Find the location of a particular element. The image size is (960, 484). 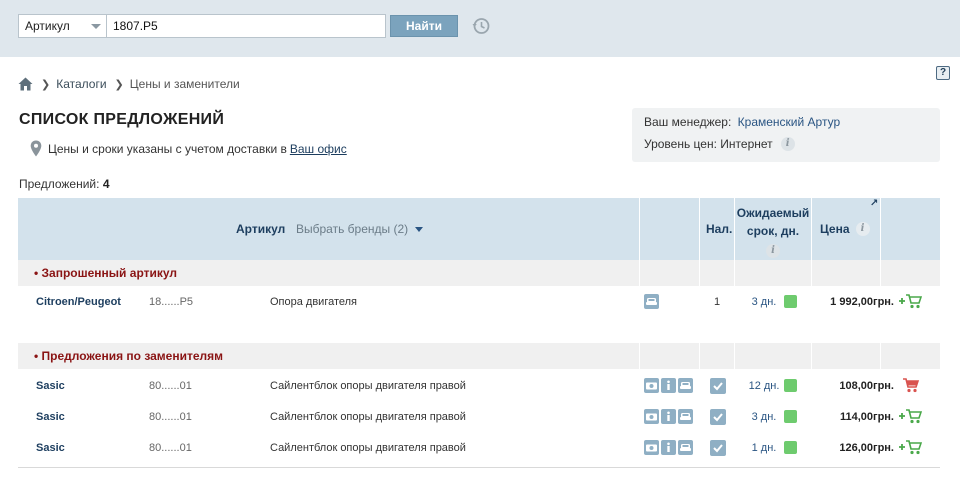

section-replacements-label: • Предложения по заменителям is located at coordinates (129, 356).